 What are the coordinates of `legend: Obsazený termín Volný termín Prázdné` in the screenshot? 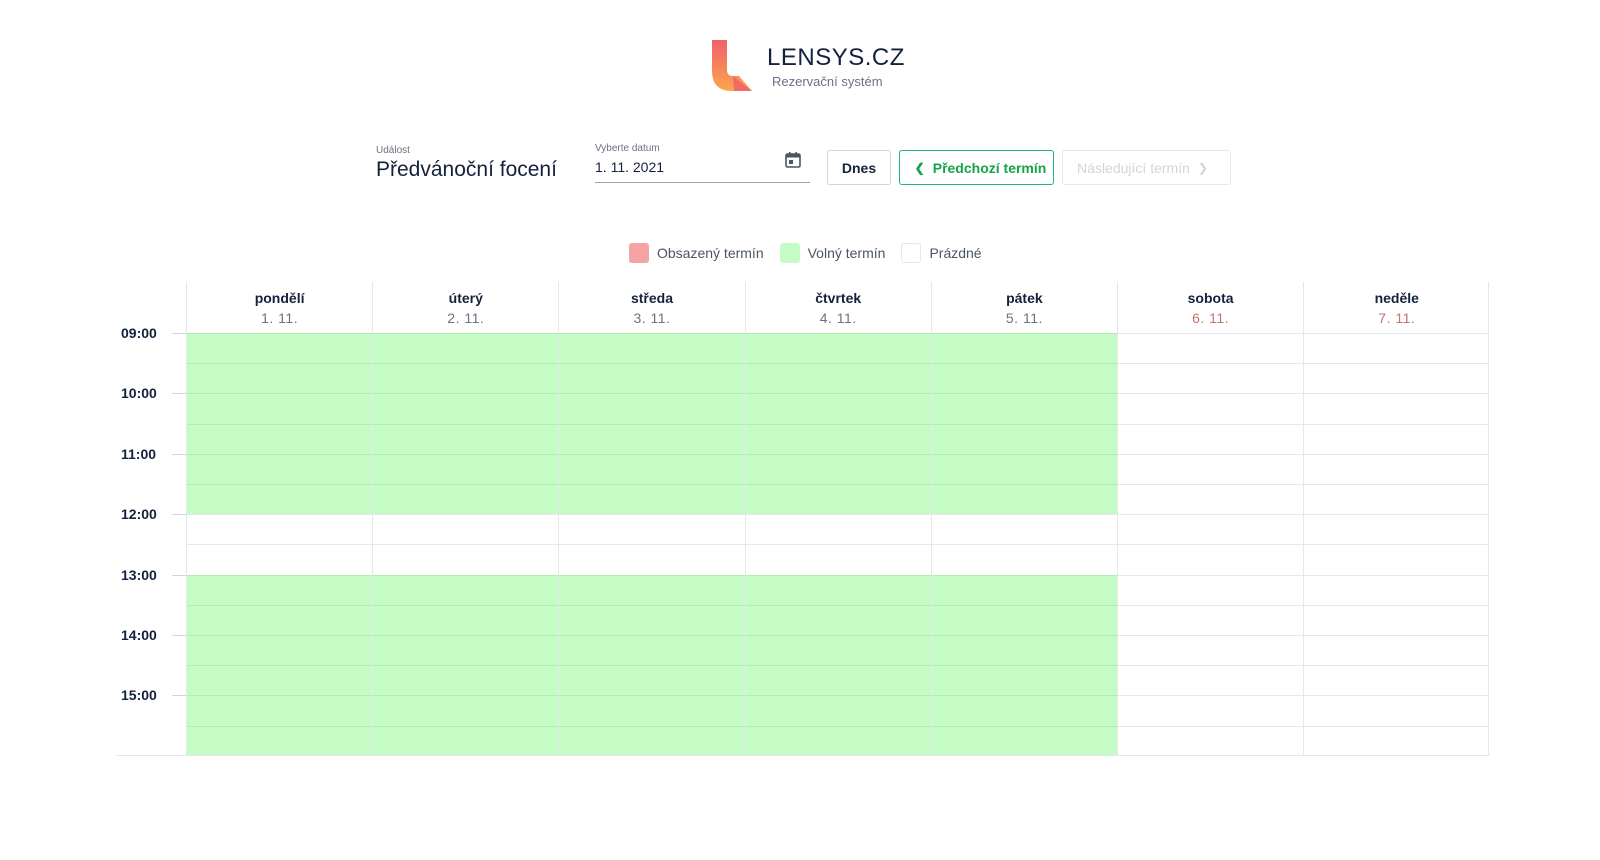 It's located at (813, 253).